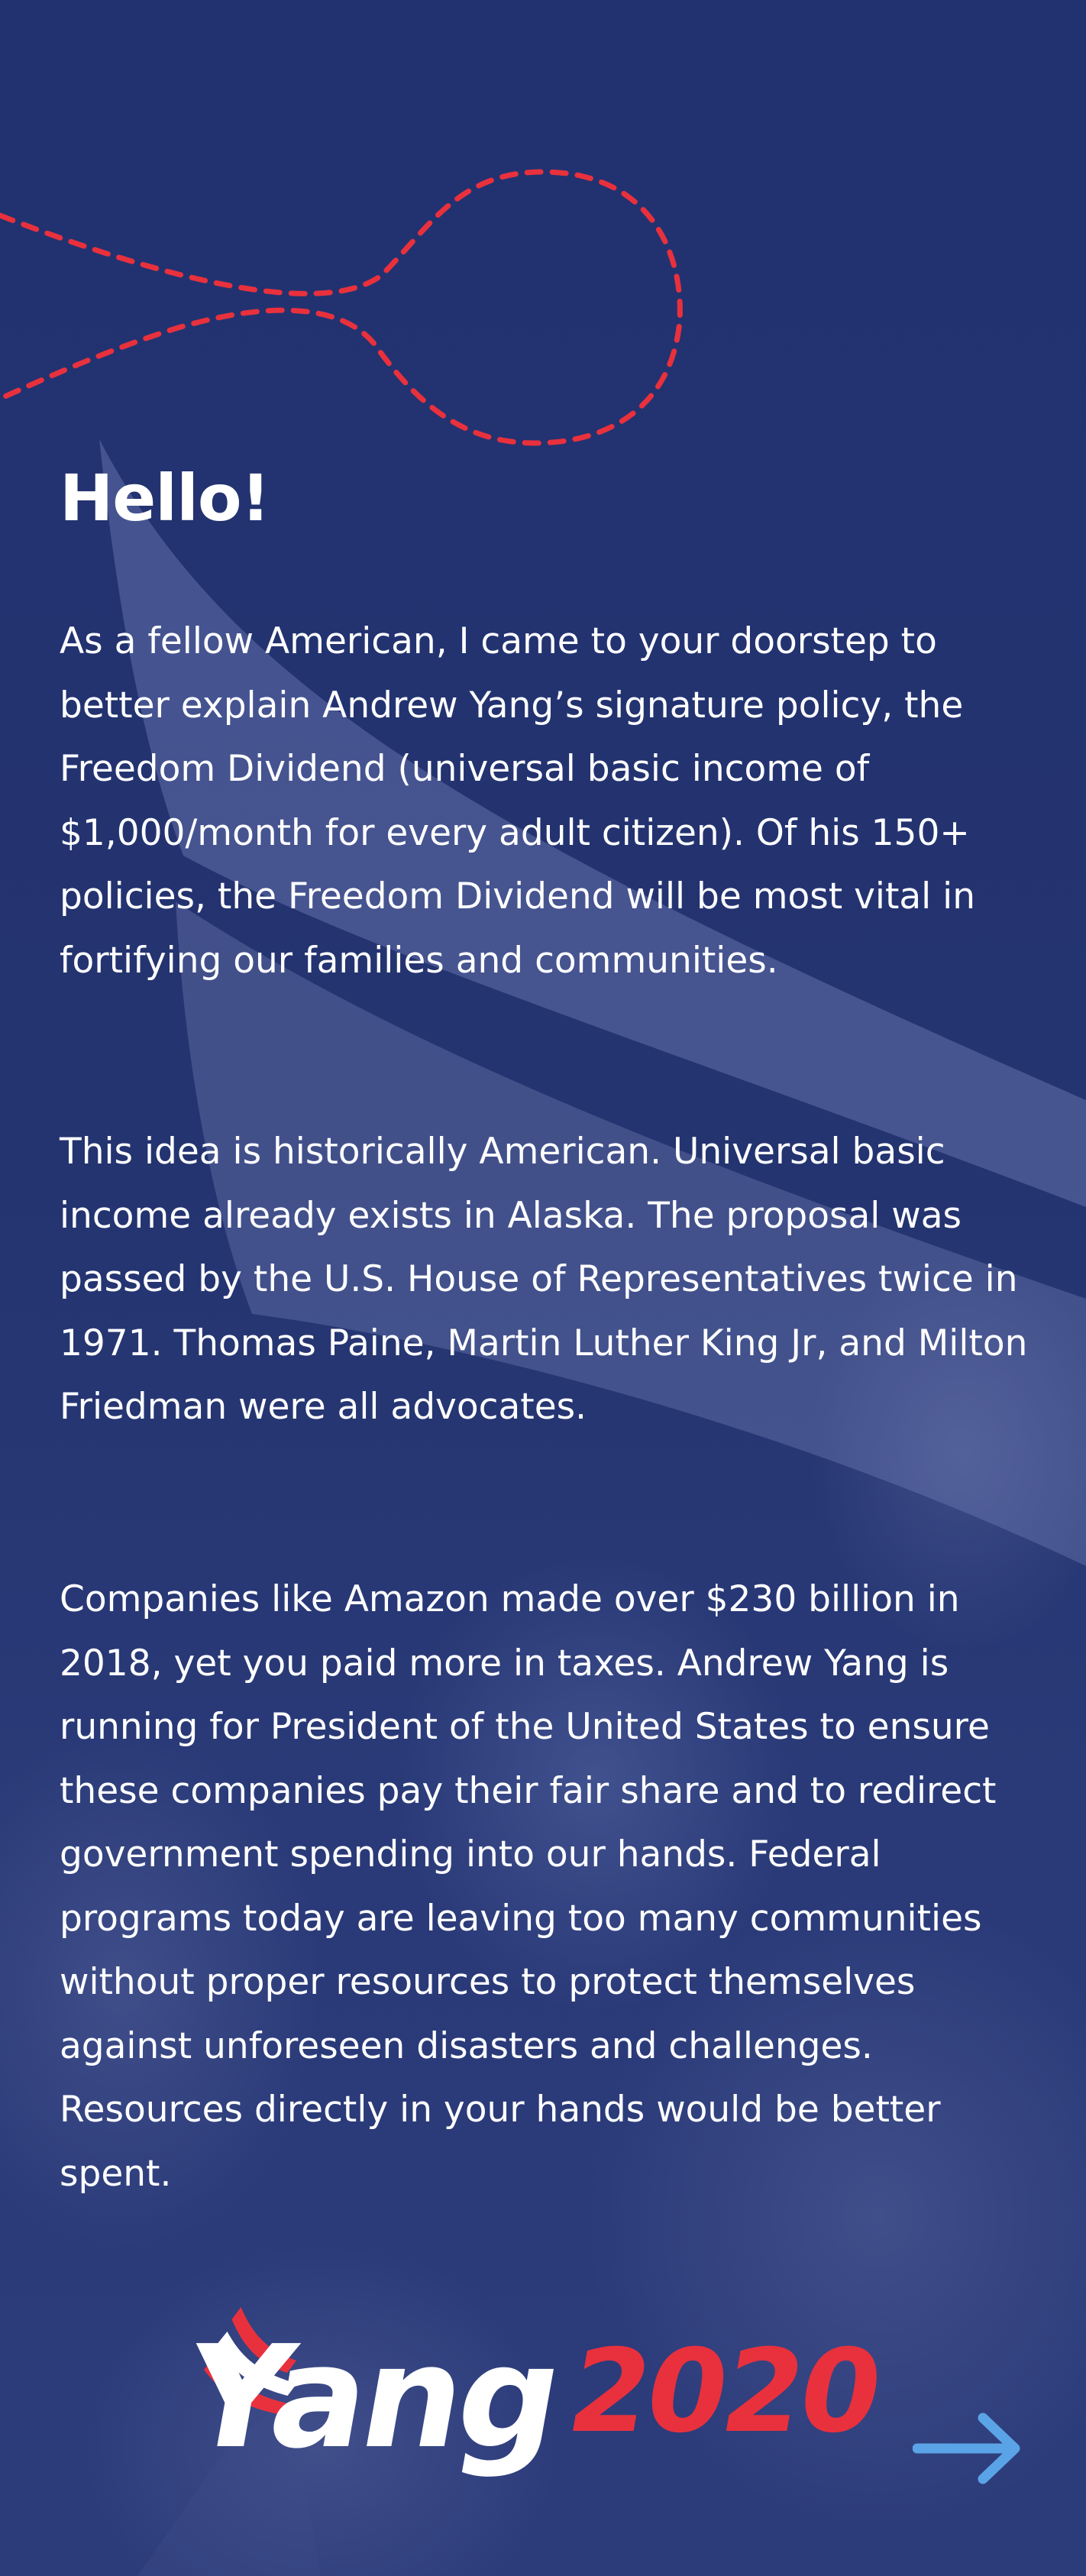  What do you see at coordinates (165, 498) in the screenshot?
I see `page-title: Hello!` at bounding box center [165, 498].